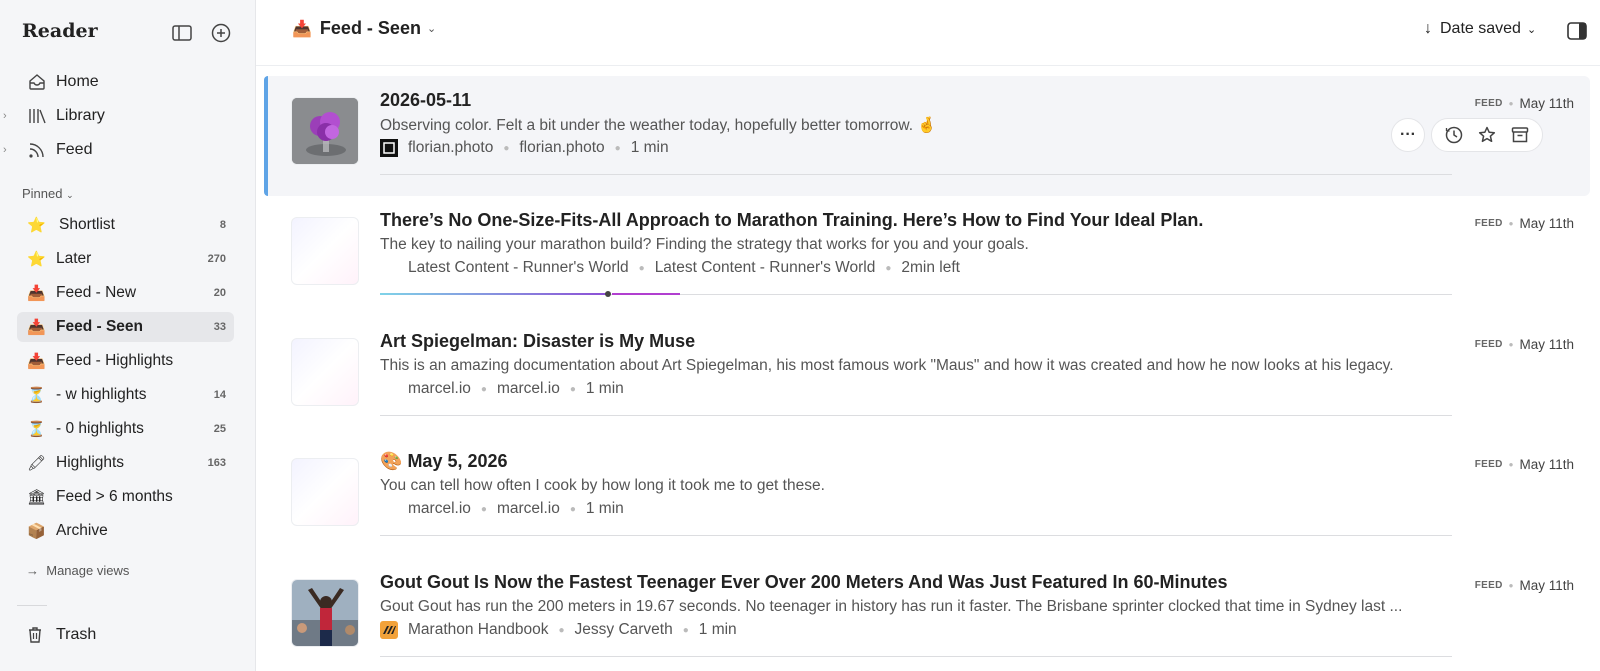 This screenshot has height=671, width=1600. Describe the element at coordinates (364, 28) in the screenshot. I see `view-switcher: 📥 Feed - Seen ⌄` at that location.